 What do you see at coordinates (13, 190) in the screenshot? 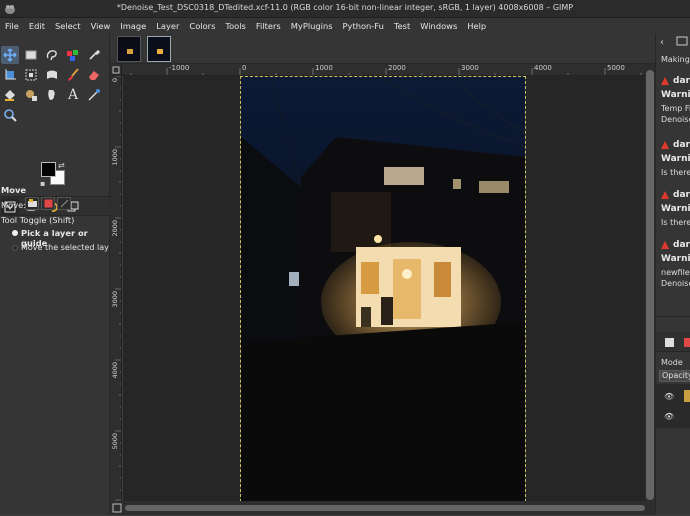
I see `tool-options-title: Move` at bounding box center [13, 190].